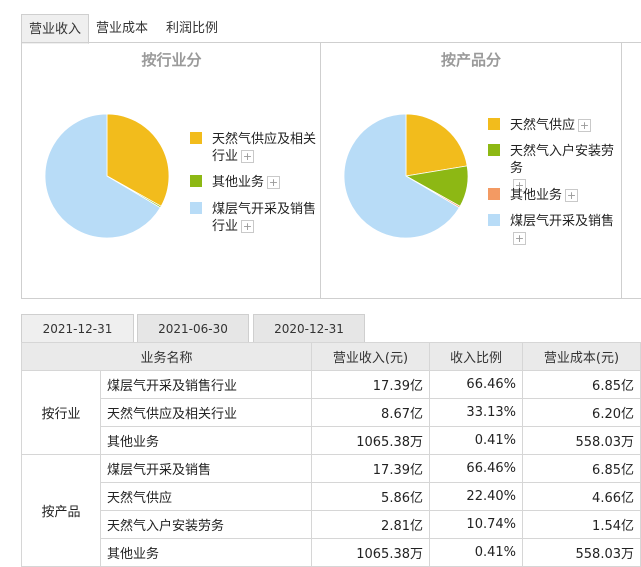 The width and height of the screenshot is (641, 567). What do you see at coordinates (630, 171) in the screenshot?
I see `panel-overflow` at bounding box center [630, 171].